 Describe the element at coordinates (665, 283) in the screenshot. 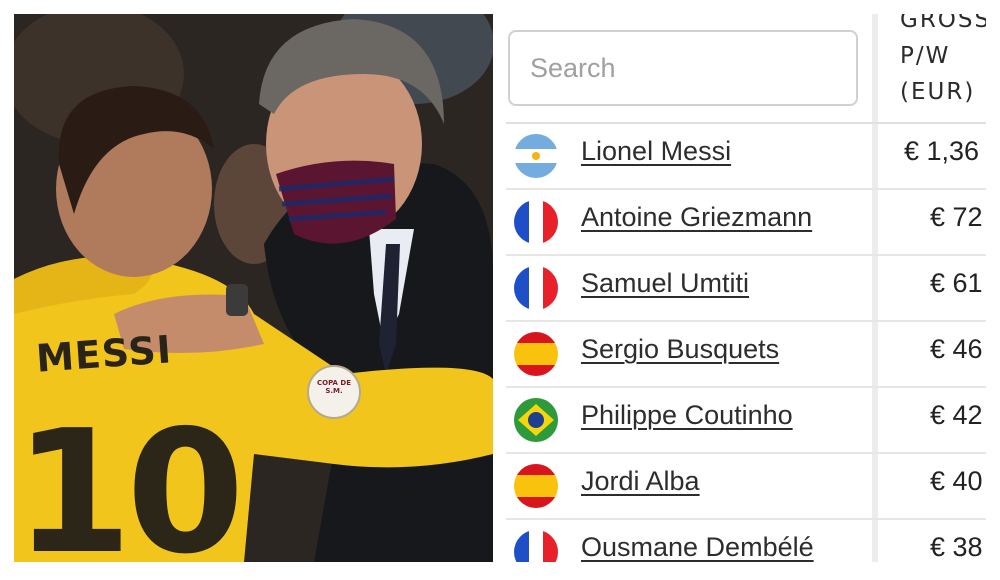

I see `player-link-umtiti: Samuel Umtiti` at that location.